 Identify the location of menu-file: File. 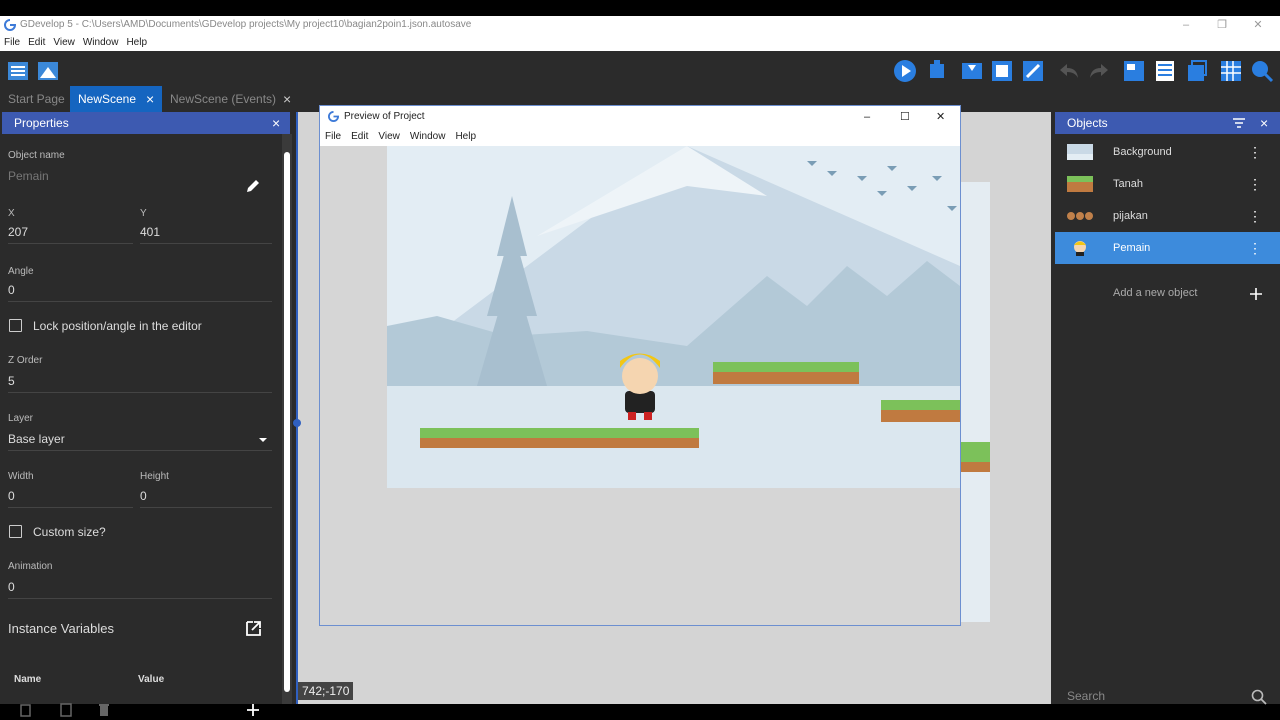
(12, 42).